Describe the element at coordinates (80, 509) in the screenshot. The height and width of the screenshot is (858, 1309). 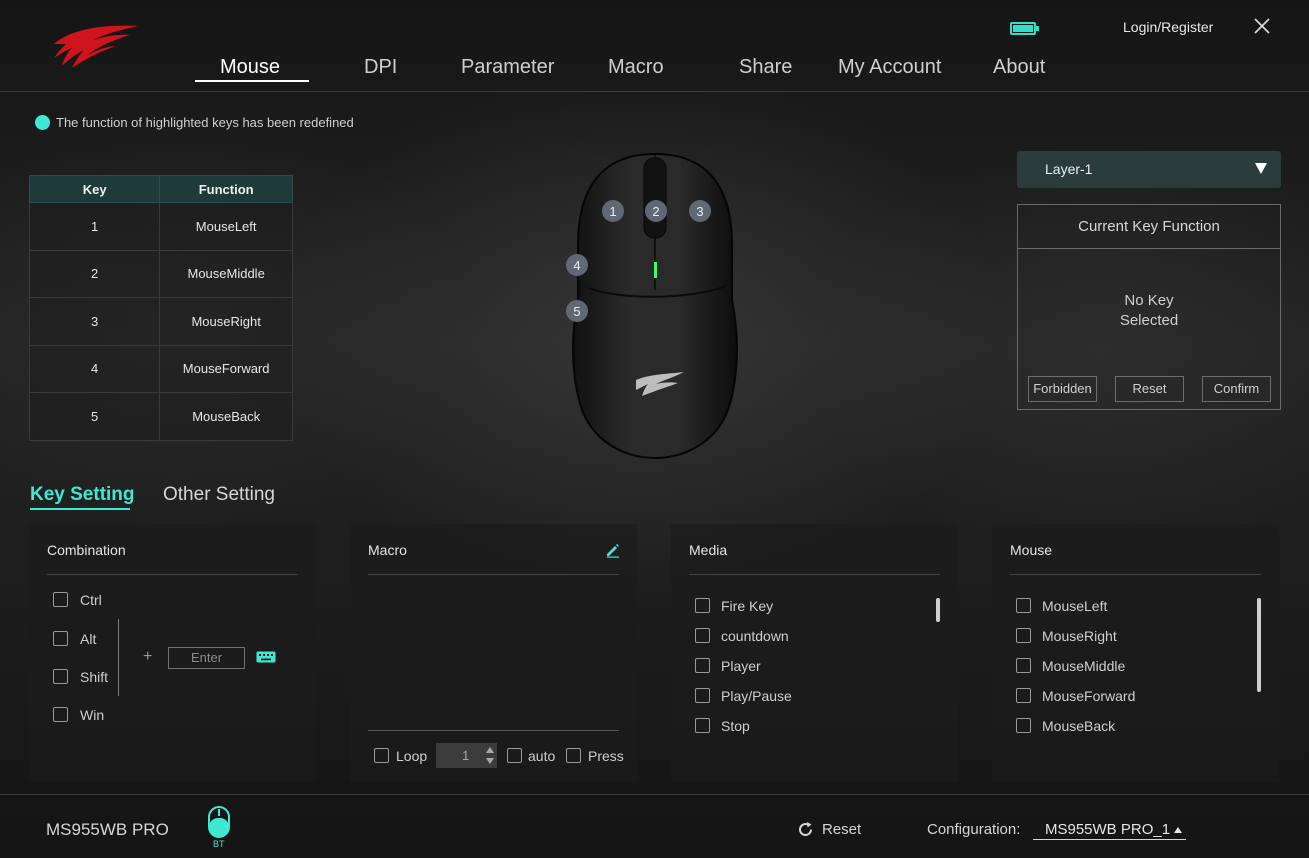
I see `key-setting-underline` at that location.